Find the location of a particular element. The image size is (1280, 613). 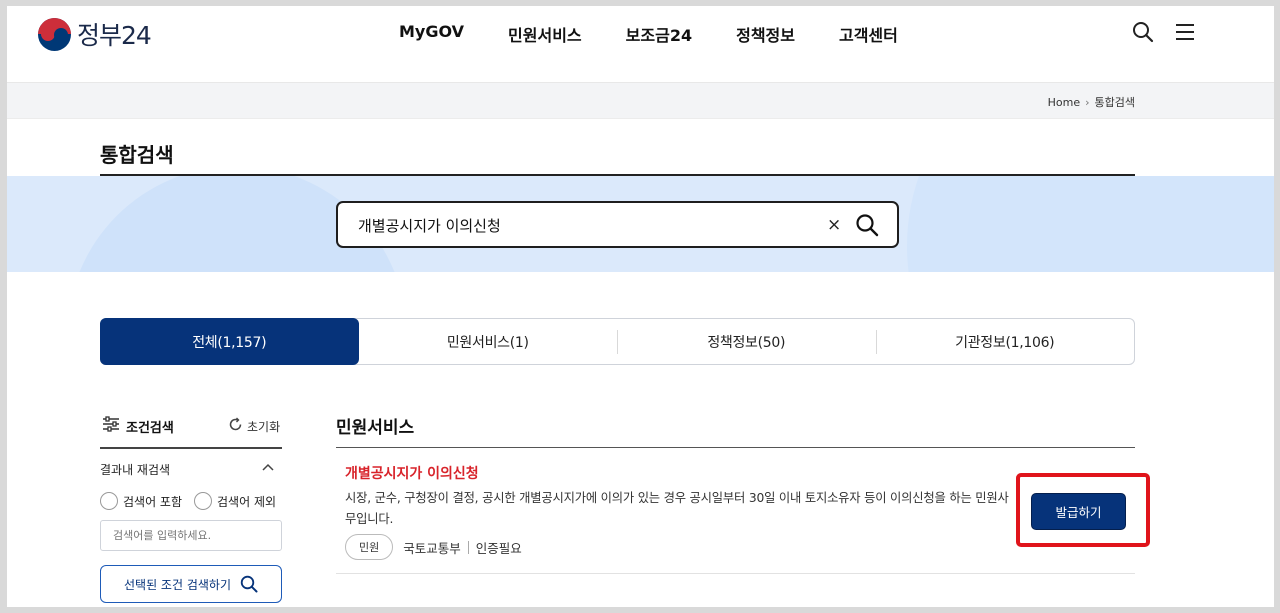

site-header: 정부24 MyGOV 민원서비스 보조금24 정책정보 고객센터 is located at coordinates (640, 44).